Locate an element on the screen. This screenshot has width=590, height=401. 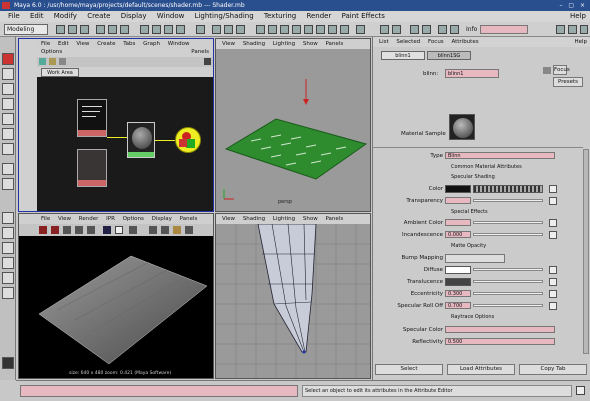
menu-display: Display is located at coordinates (134, 16).